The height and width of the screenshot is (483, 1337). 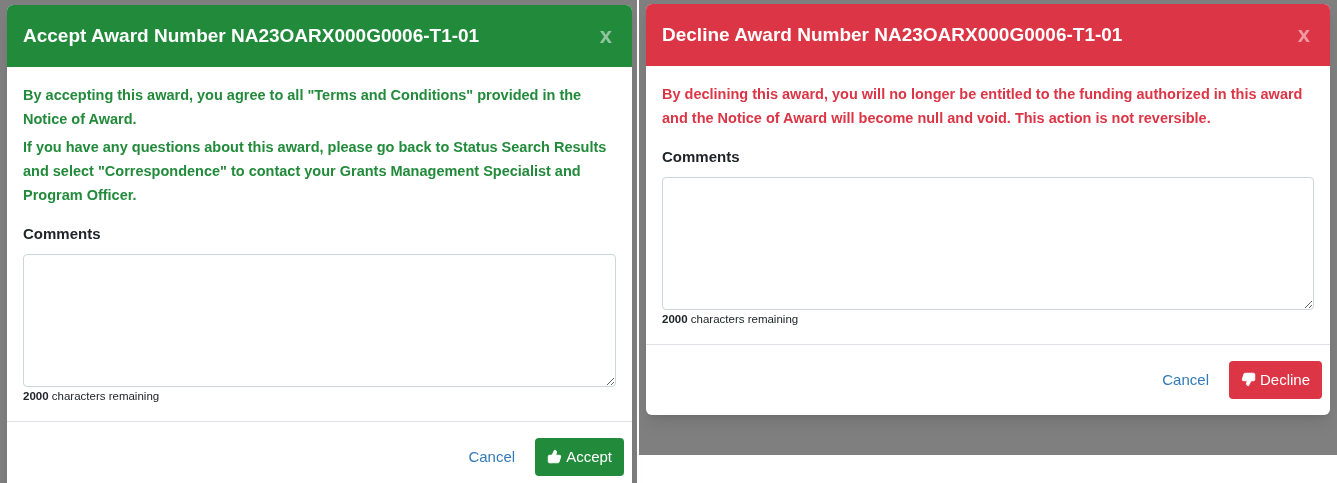 What do you see at coordinates (251, 35) in the screenshot?
I see `dialog-title: Accept Award Number NA23OARX000G0006-T1-01` at bounding box center [251, 35].